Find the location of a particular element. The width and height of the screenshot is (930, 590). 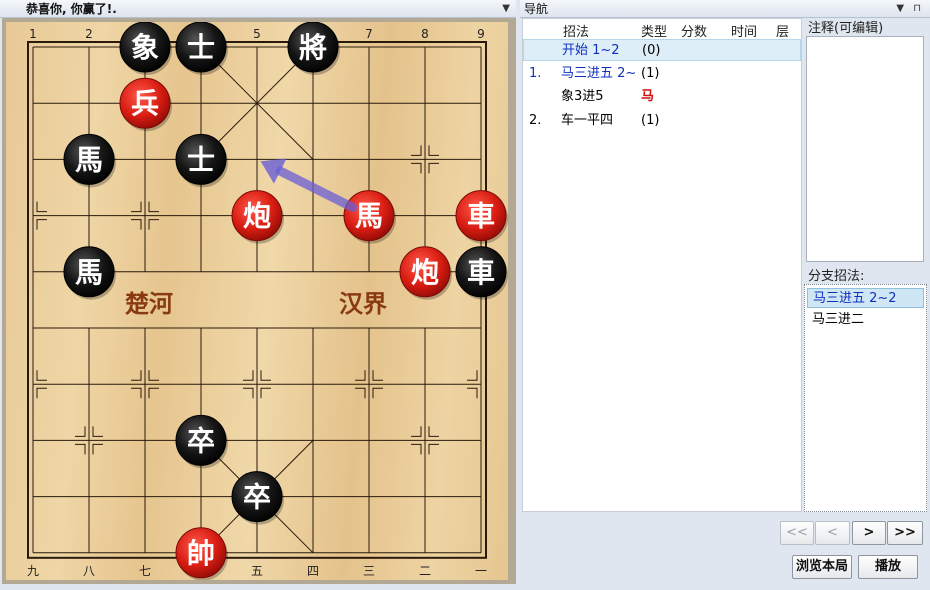

move-row-start: 开始 1~2 (0) is located at coordinates (662, 50).